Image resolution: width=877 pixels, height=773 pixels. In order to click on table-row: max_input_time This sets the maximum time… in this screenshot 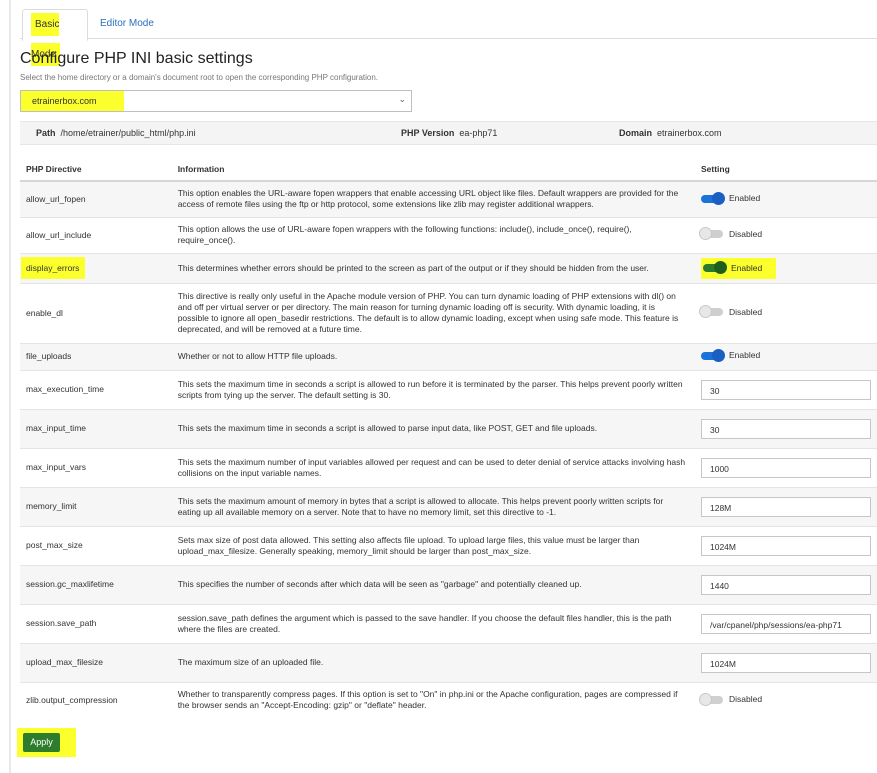, I will do `click(448, 428)`.